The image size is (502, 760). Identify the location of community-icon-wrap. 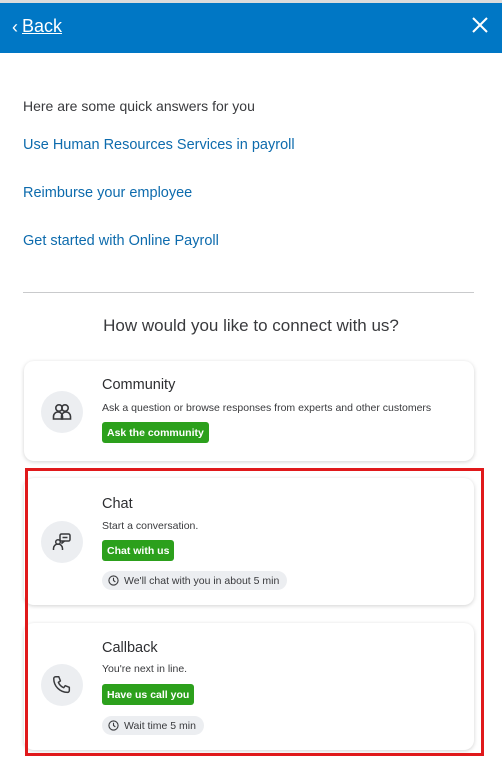
(62, 412).